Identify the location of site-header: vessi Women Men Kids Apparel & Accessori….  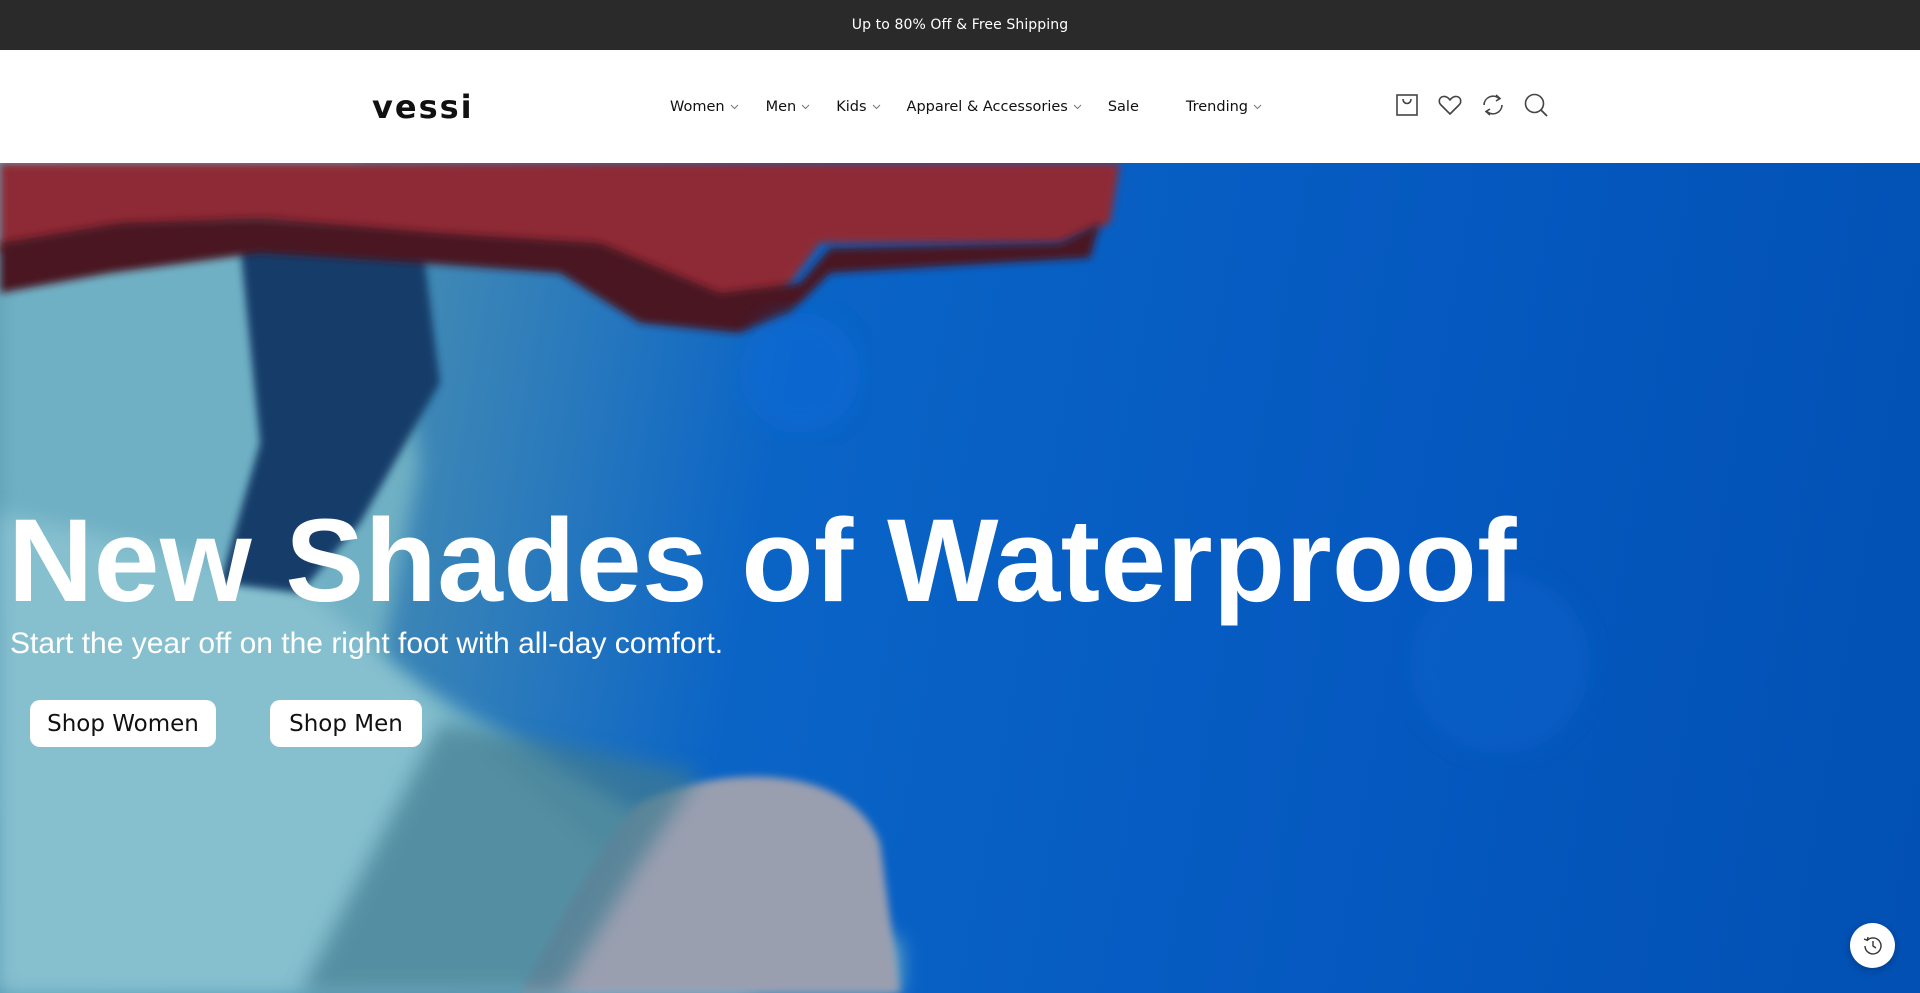
(960, 106).